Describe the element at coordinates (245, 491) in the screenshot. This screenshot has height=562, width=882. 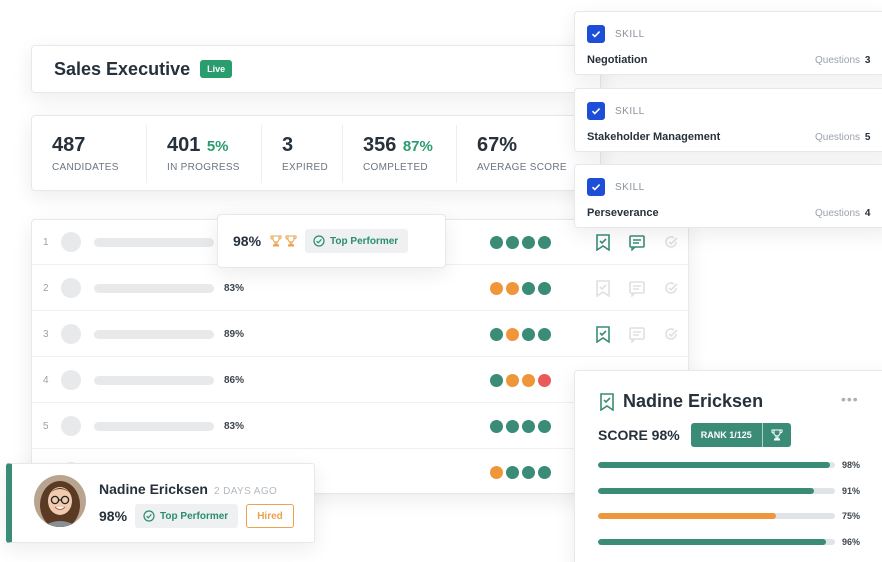
I see `hired-time-ago: 2 DAYS AGO` at that location.